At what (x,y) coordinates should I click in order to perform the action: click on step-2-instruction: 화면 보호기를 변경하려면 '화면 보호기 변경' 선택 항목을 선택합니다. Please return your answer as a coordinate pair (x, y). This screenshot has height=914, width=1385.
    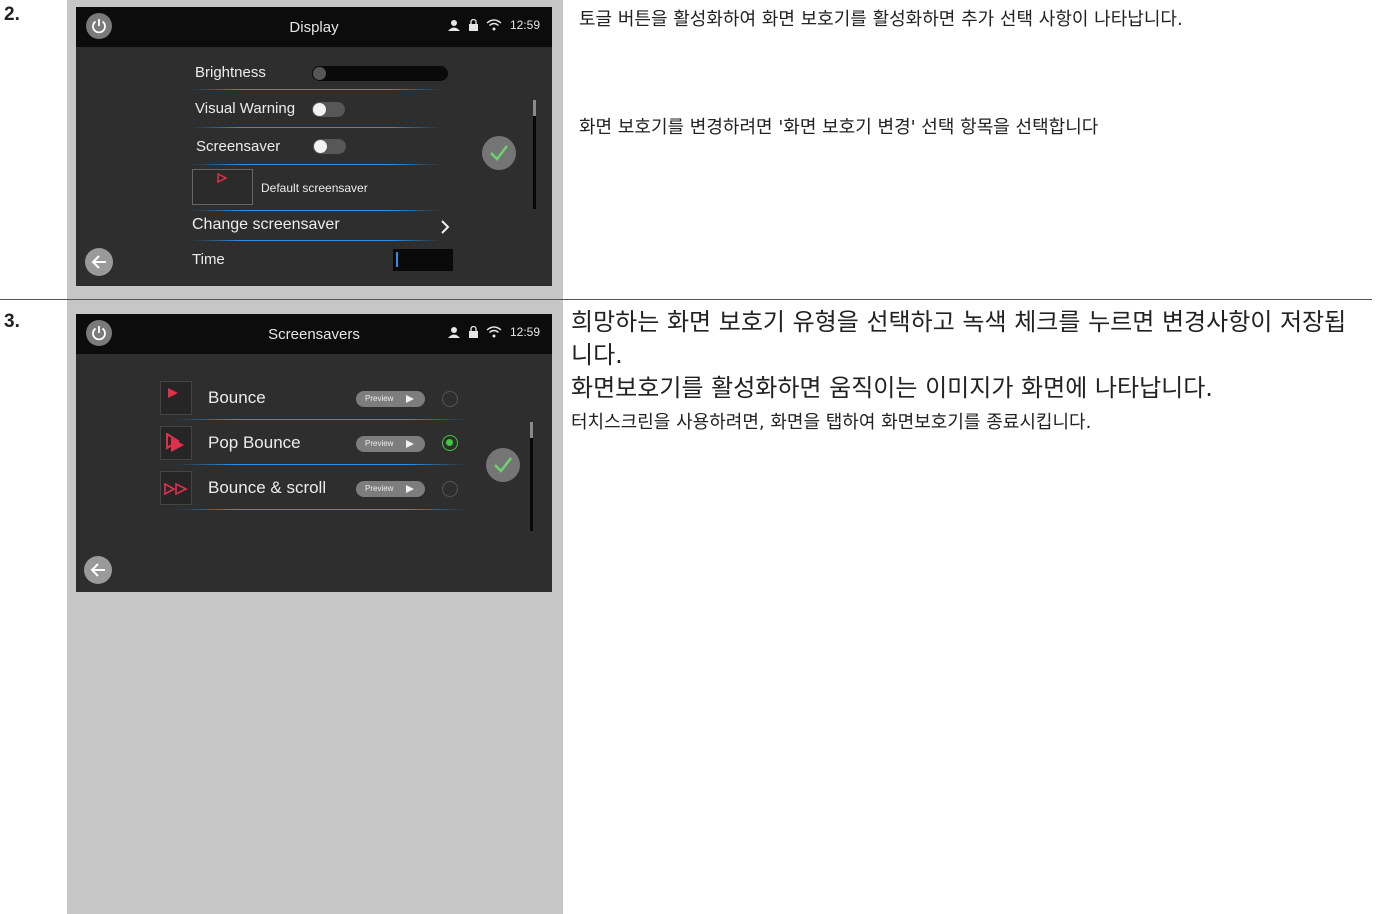
    Looking at the image, I should click on (839, 127).